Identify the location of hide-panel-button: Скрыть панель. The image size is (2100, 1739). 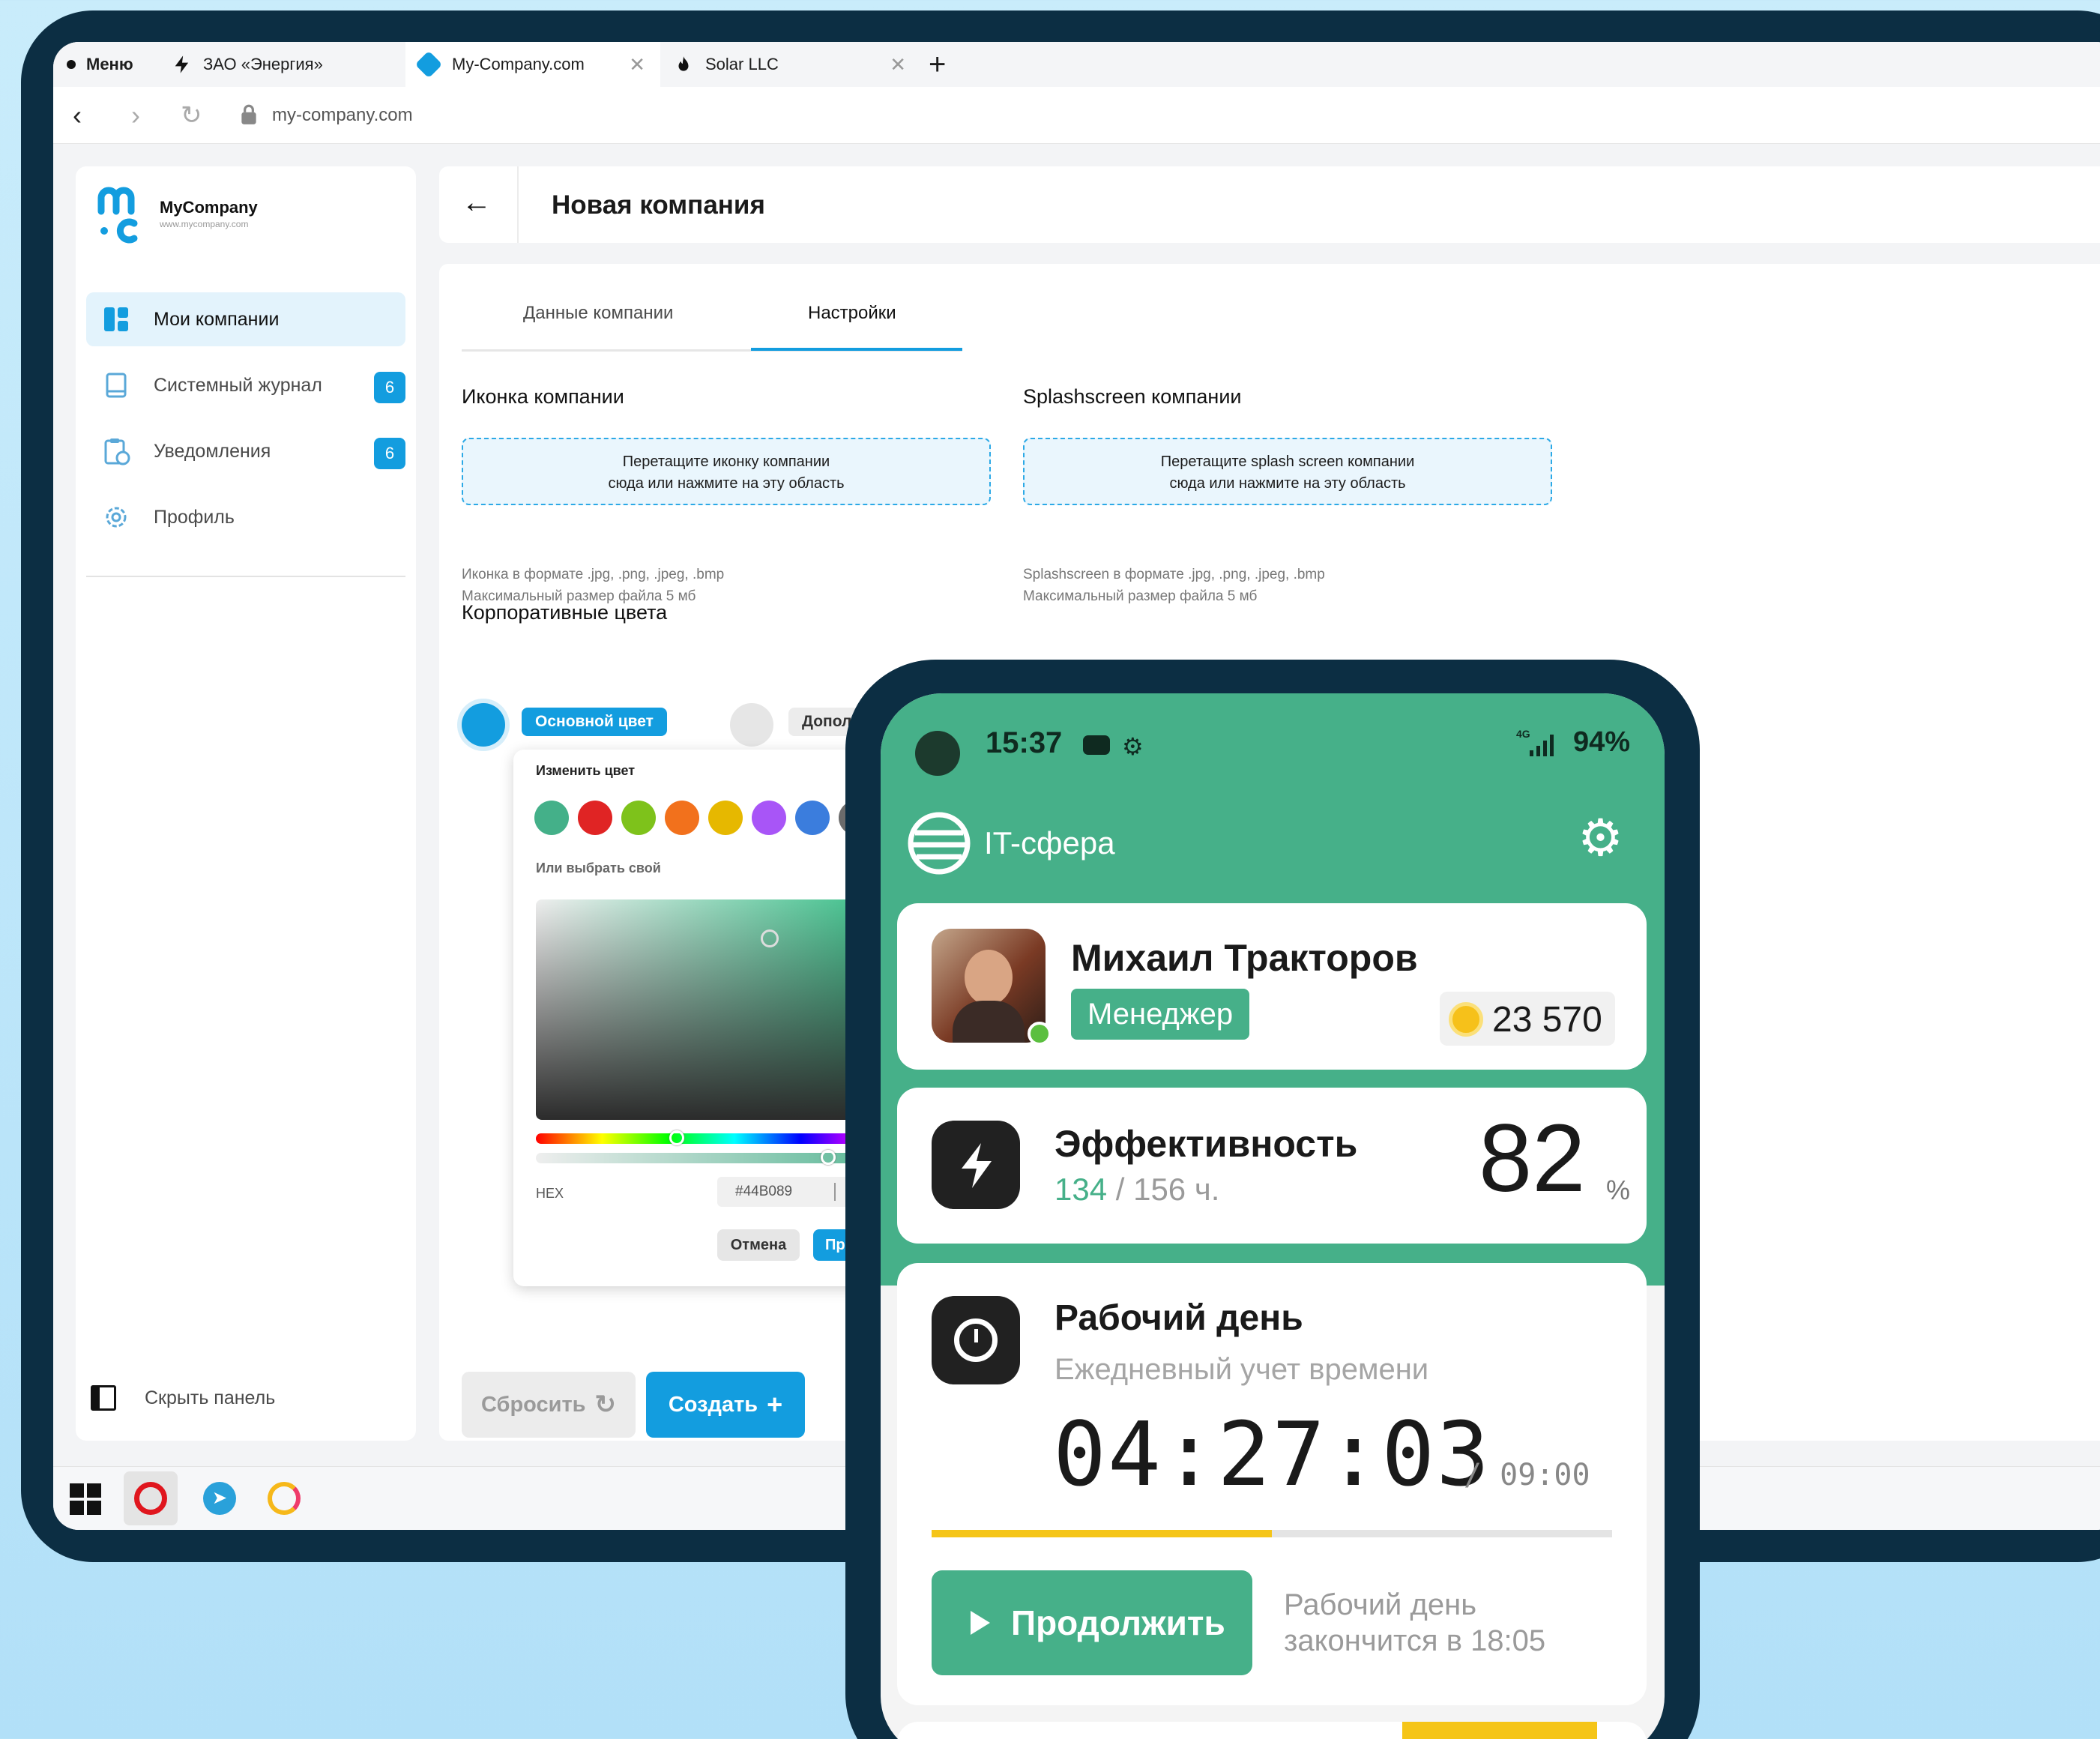
(183, 1398).